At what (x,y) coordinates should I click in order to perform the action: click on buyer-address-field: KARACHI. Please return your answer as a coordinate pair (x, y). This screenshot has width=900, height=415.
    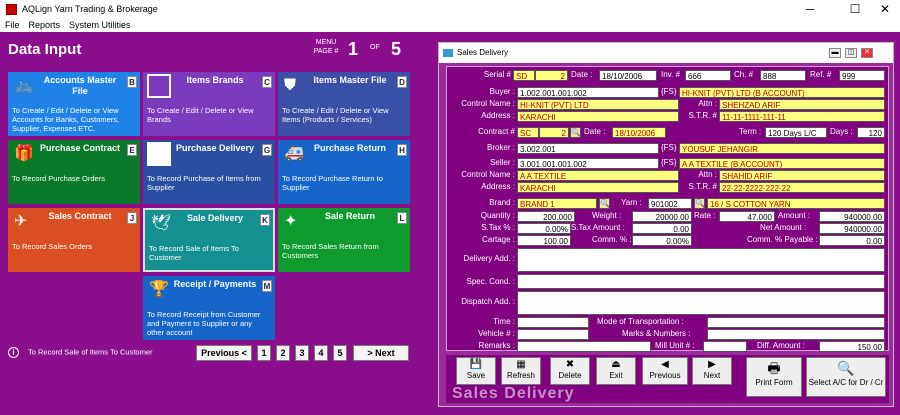
    Looking at the image, I should click on (598, 116).